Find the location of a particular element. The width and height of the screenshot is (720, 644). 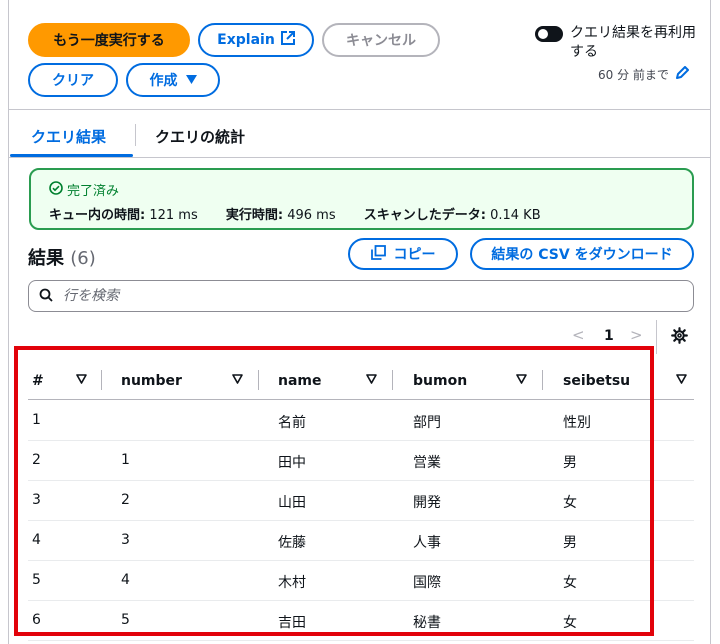

panel-border-right is located at coordinates (710, 322).